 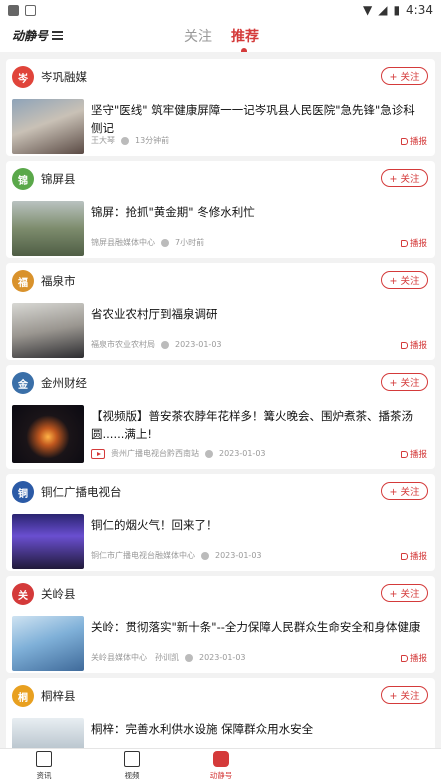 I want to click on app-logo: 动静号, so click(x=38, y=35).